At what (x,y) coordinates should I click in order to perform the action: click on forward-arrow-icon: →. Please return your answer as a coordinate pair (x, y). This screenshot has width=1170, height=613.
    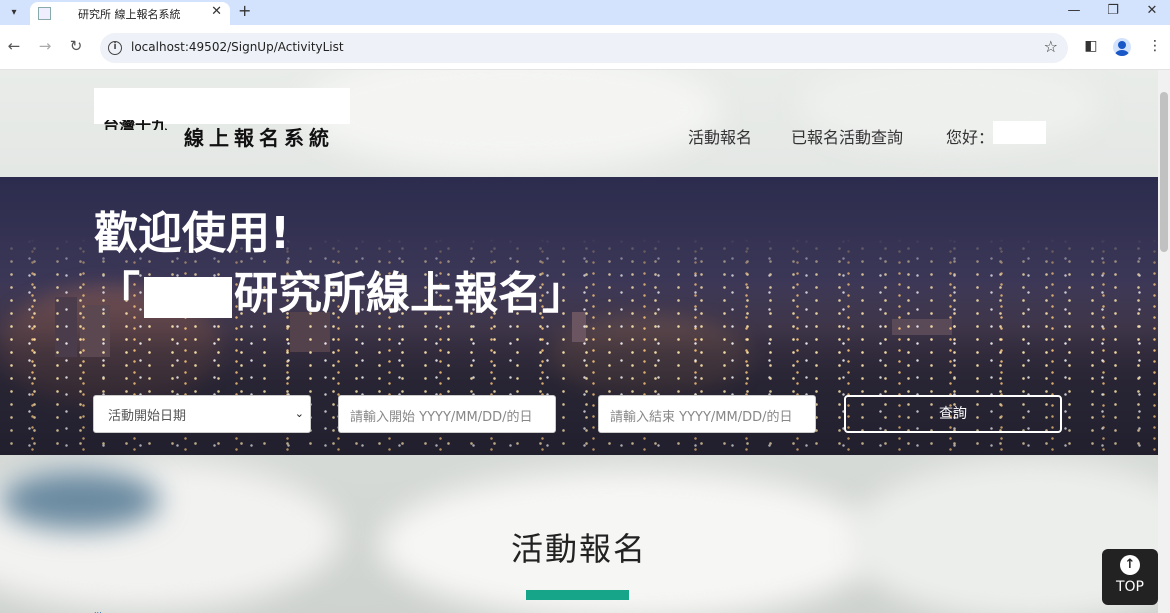
    Looking at the image, I should click on (45, 46).